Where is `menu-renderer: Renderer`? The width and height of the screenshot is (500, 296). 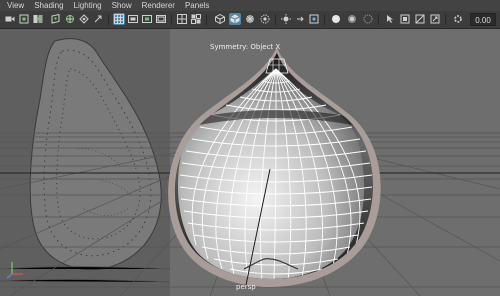
menu-renderer: Renderer is located at coordinates (158, 5).